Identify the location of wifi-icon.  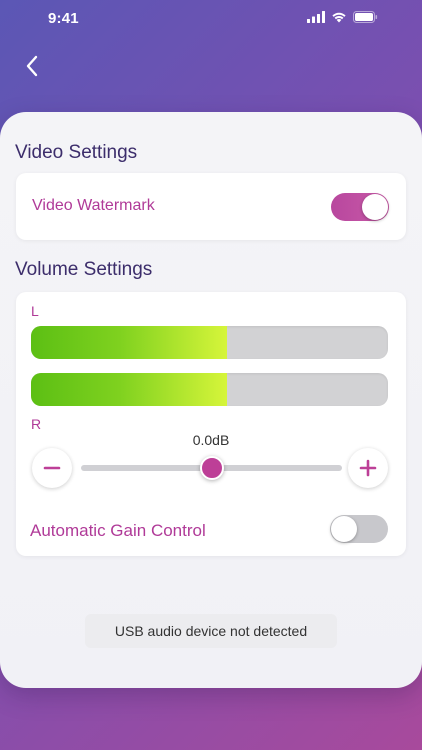
(339, 17).